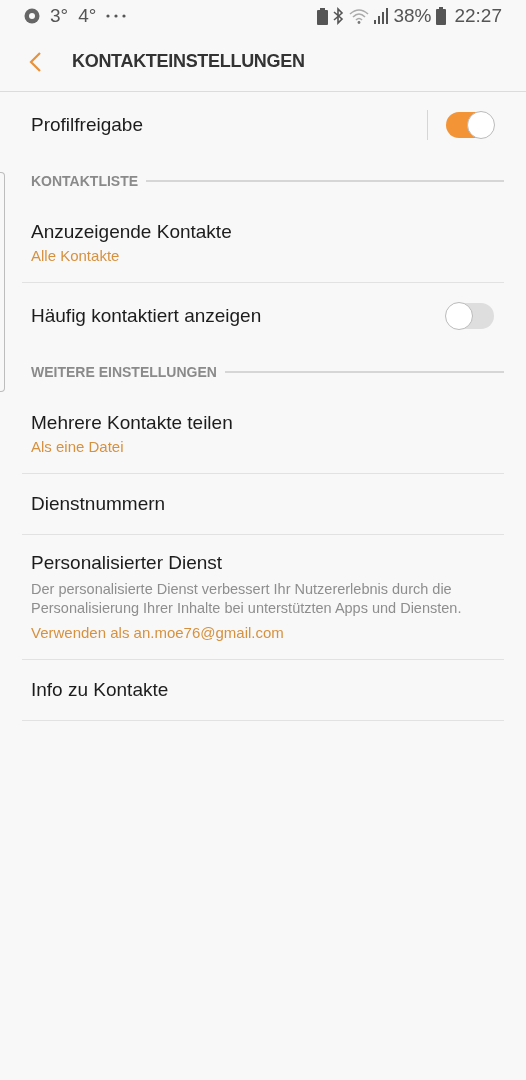 The height and width of the screenshot is (1080, 526). Describe the element at coordinates (35, 61) in the screenshot. I see `back-icon` at that location.